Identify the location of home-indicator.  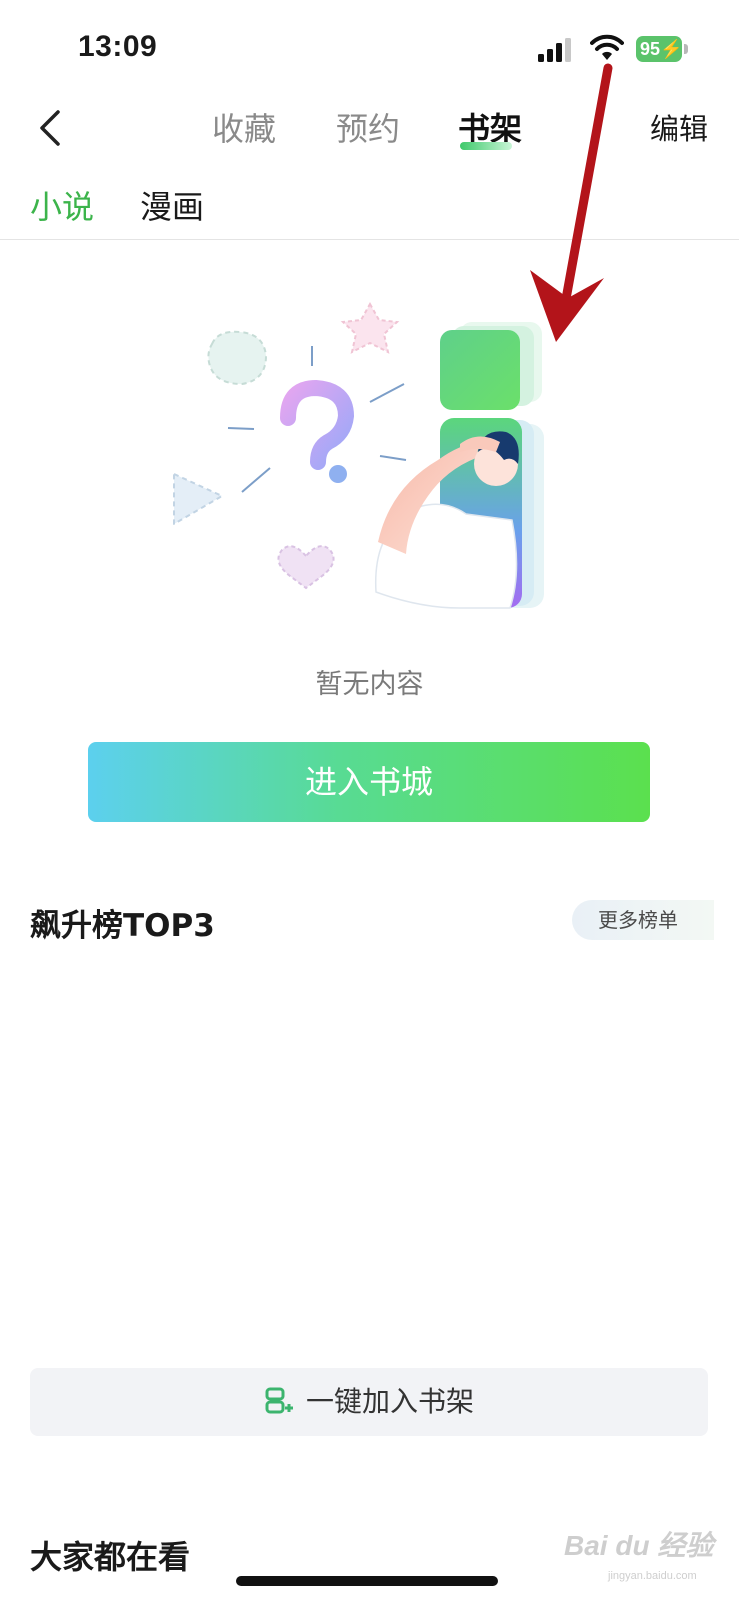
(367, 1581).